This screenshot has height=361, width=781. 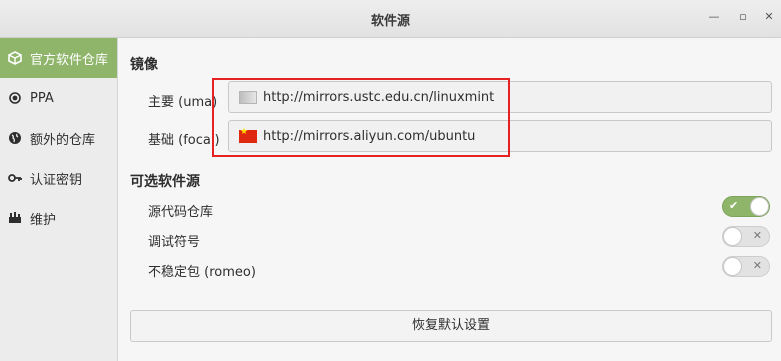 I want to click on generic-flag-icon, so click(x=248, y=97).